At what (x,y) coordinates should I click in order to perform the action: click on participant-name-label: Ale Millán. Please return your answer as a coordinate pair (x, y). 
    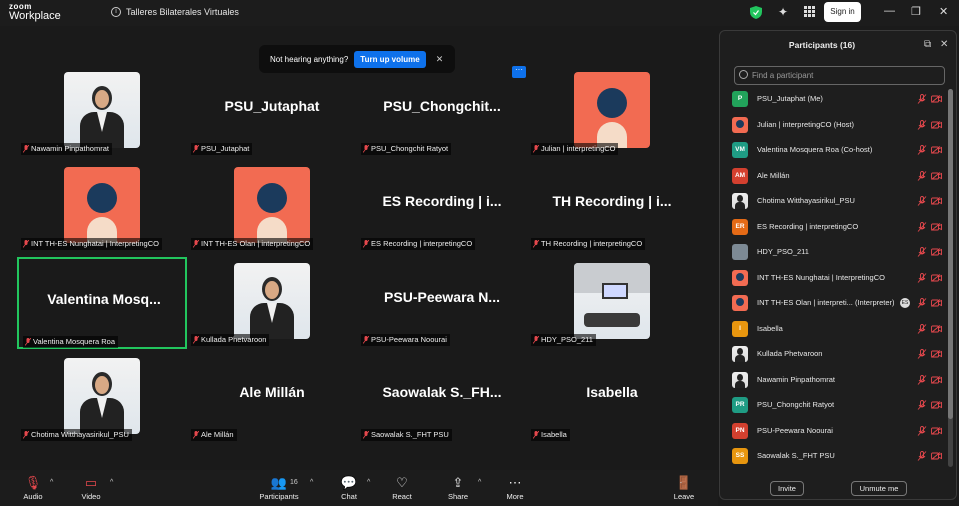
    Looking at the image, I should click on (214, 435).